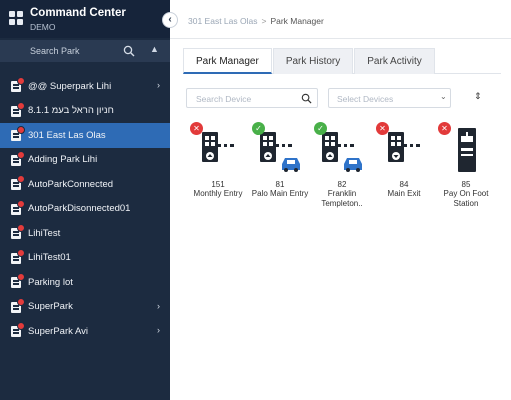 This screenshot has width=511, height=400. I want to click on device-number: 151, so click(218, 184).